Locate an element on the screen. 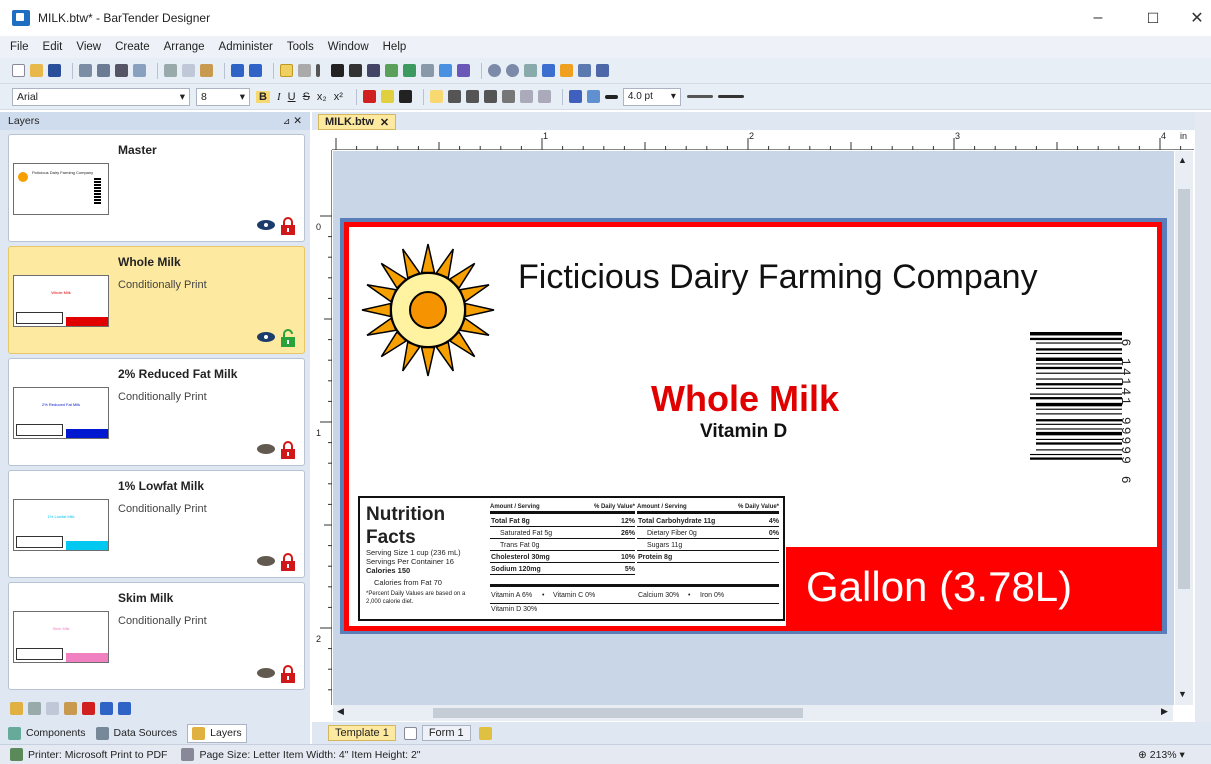 Image resolution: width=1211 pixels, height=764 pixels. layer-item: Skim Milk Skim Milk Conditionally Print is located at coordinates (156, 636).